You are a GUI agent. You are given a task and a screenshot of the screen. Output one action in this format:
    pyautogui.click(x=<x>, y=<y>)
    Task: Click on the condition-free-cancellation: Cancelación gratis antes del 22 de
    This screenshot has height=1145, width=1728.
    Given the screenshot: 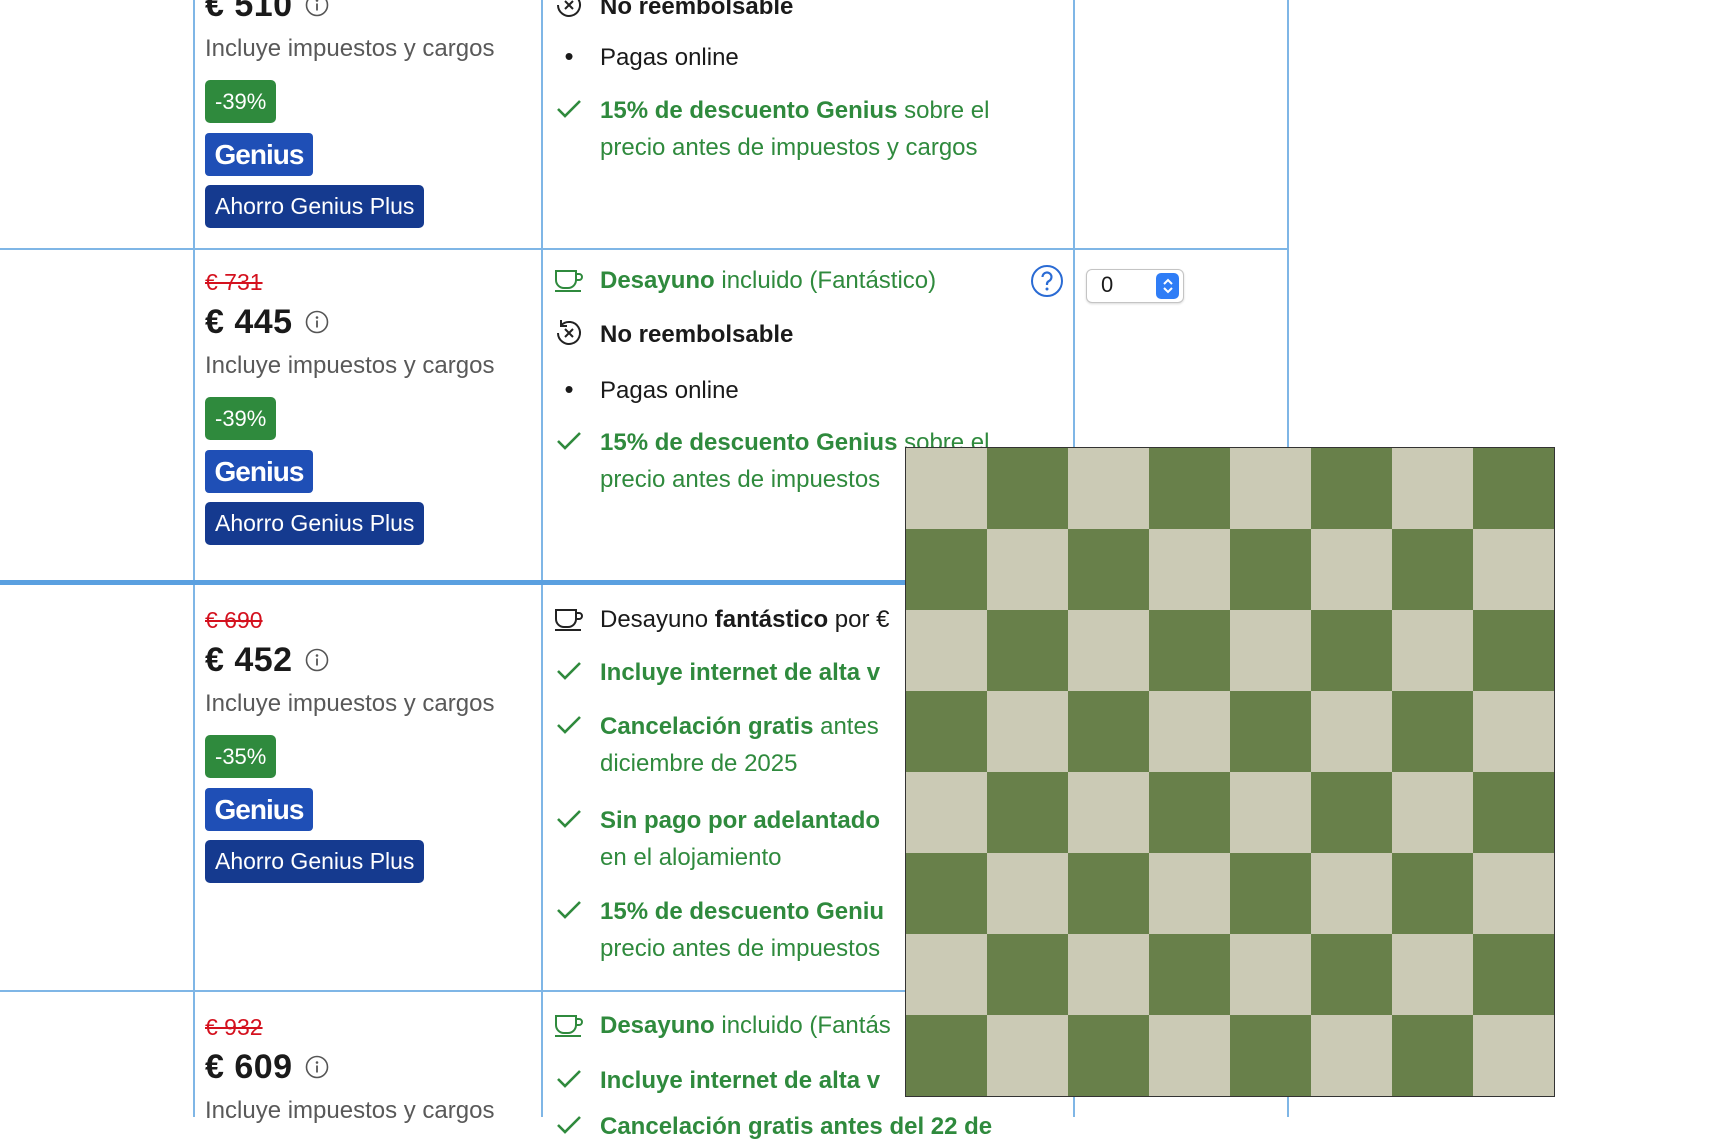 What is the action you would take?
    pyautogui.click(x=812, y=1126)
    